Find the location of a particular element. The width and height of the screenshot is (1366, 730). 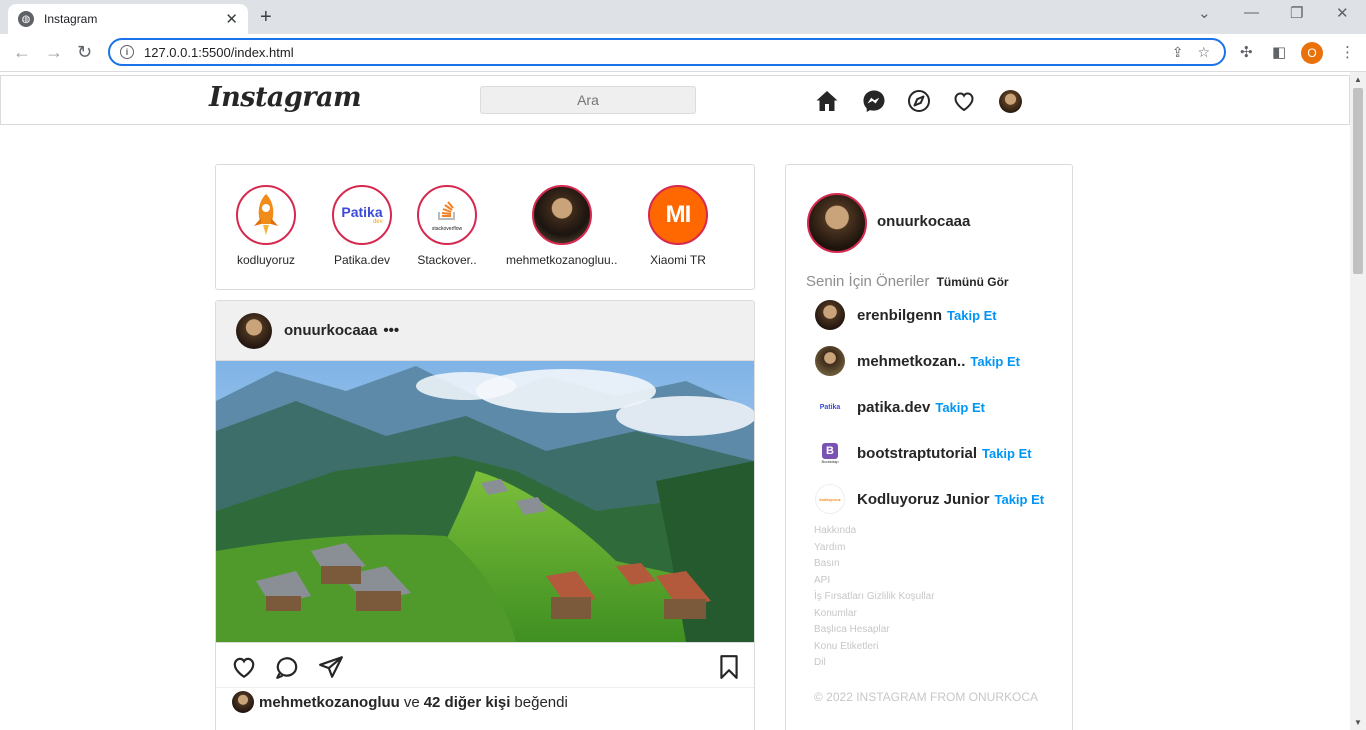

suggestion-item: Patika patika.dev Takip Et is located at coordinates (900, 407).